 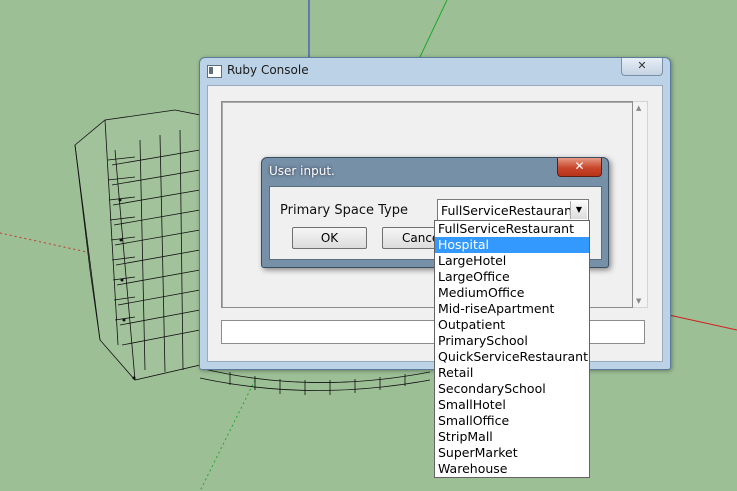 What do you see at coordinates (512, 453) in the screenshot?
I see `dropdown-option: SuperMarket` at bounding box center [512, 453].